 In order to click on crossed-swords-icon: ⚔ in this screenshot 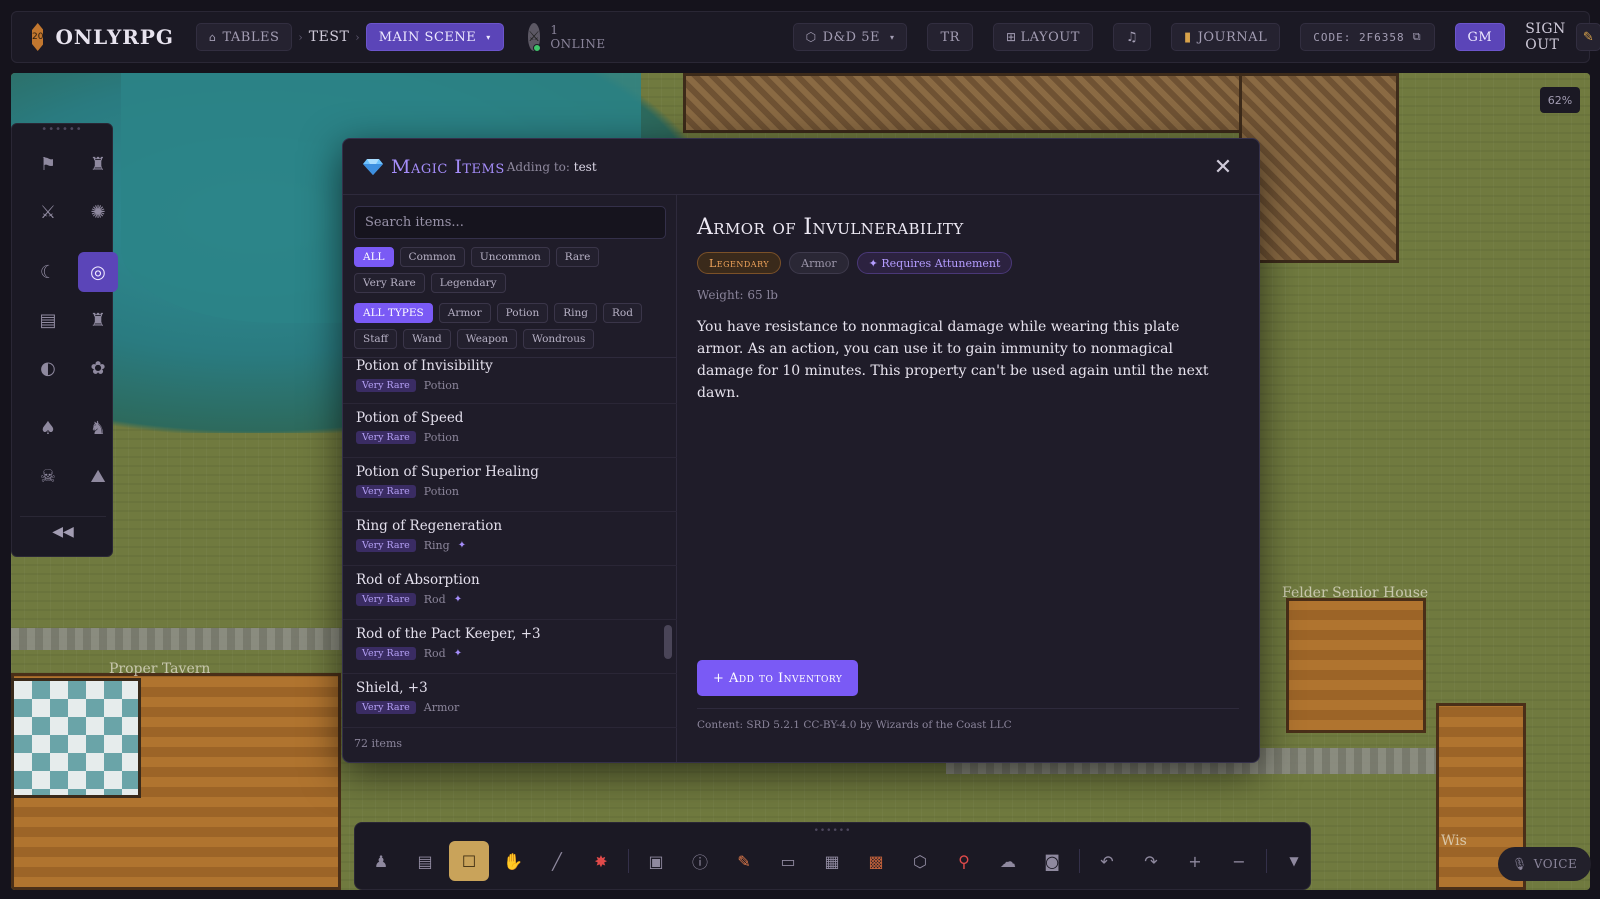, I will do `click(534, 37)`.